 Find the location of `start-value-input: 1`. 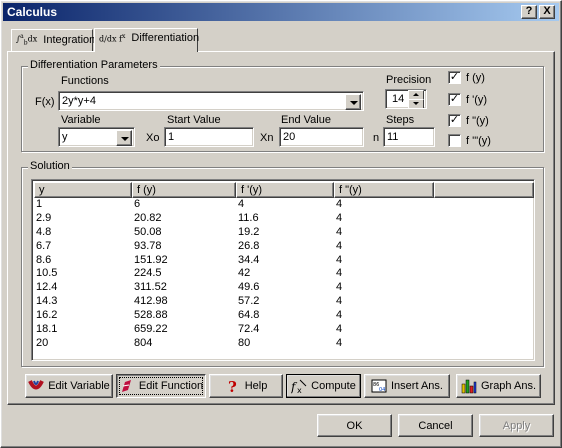

start-value-input: 1 is located at coordinates (209, 137).